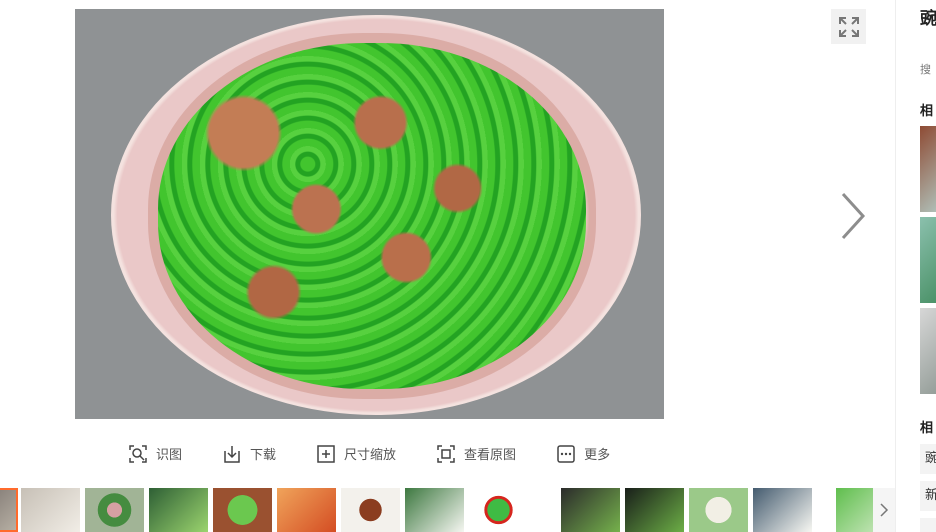 This screenshot has height=532, width=936. Describe the element at coordinates (242, 510) in the screenshot. I see `pea-dish-thumbnail` at that location.